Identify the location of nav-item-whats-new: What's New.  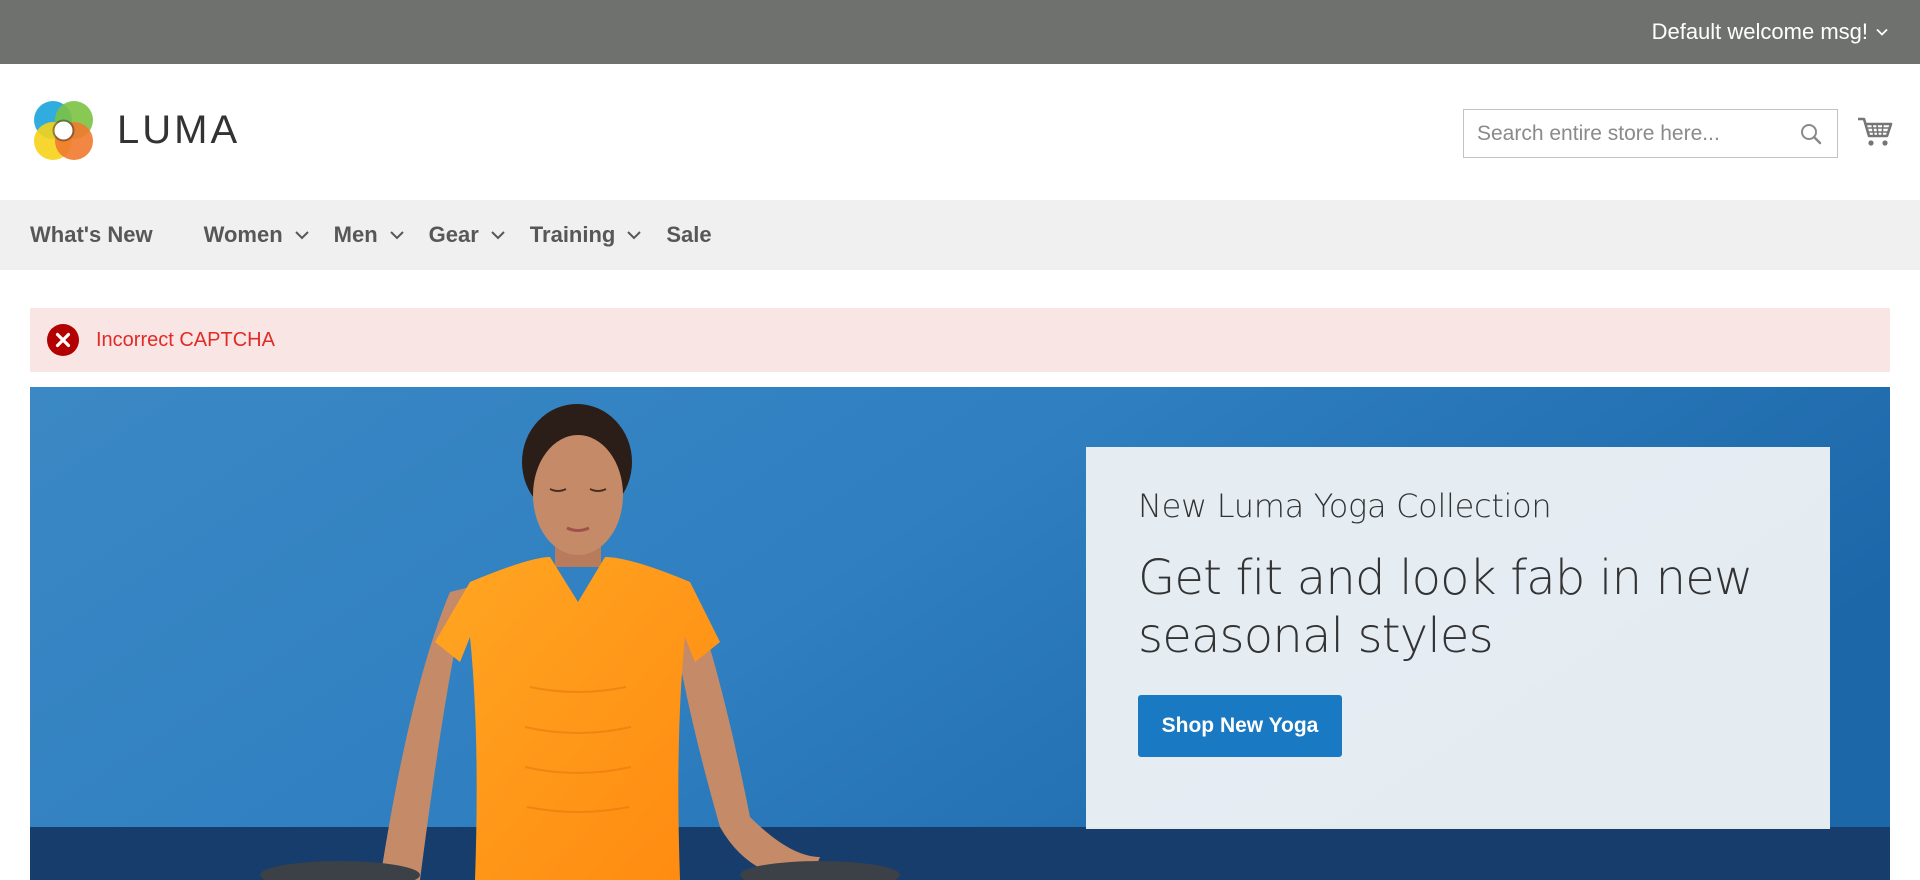
(91, 235).